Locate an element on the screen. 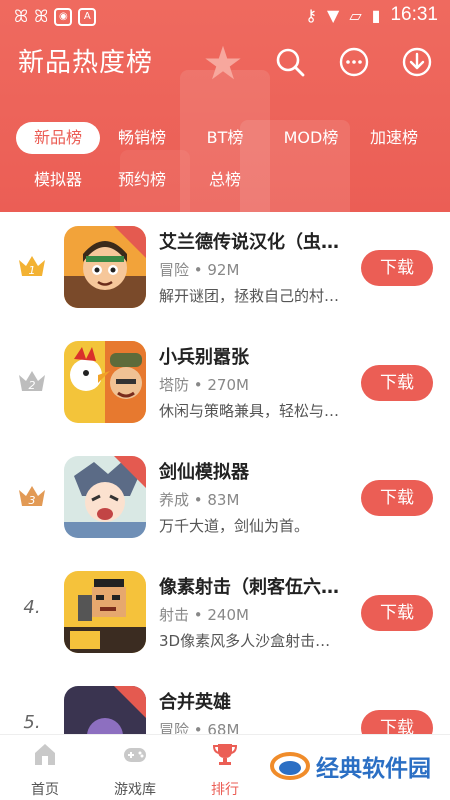  gamepad-icon is located at coordinates (135, 755).